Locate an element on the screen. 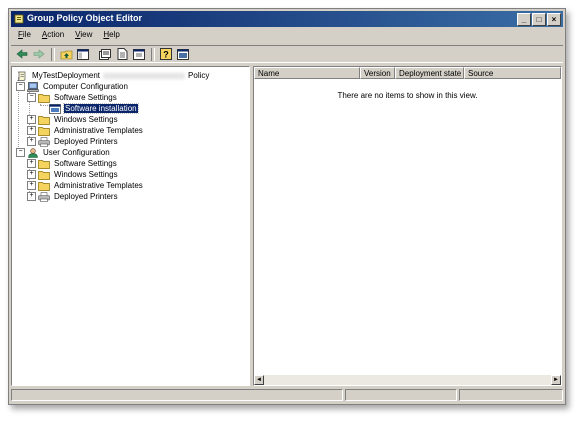 The height and width of the screenshot is (421, 580). tree-item-label: User Configuration is located at coordinates (76, 152).